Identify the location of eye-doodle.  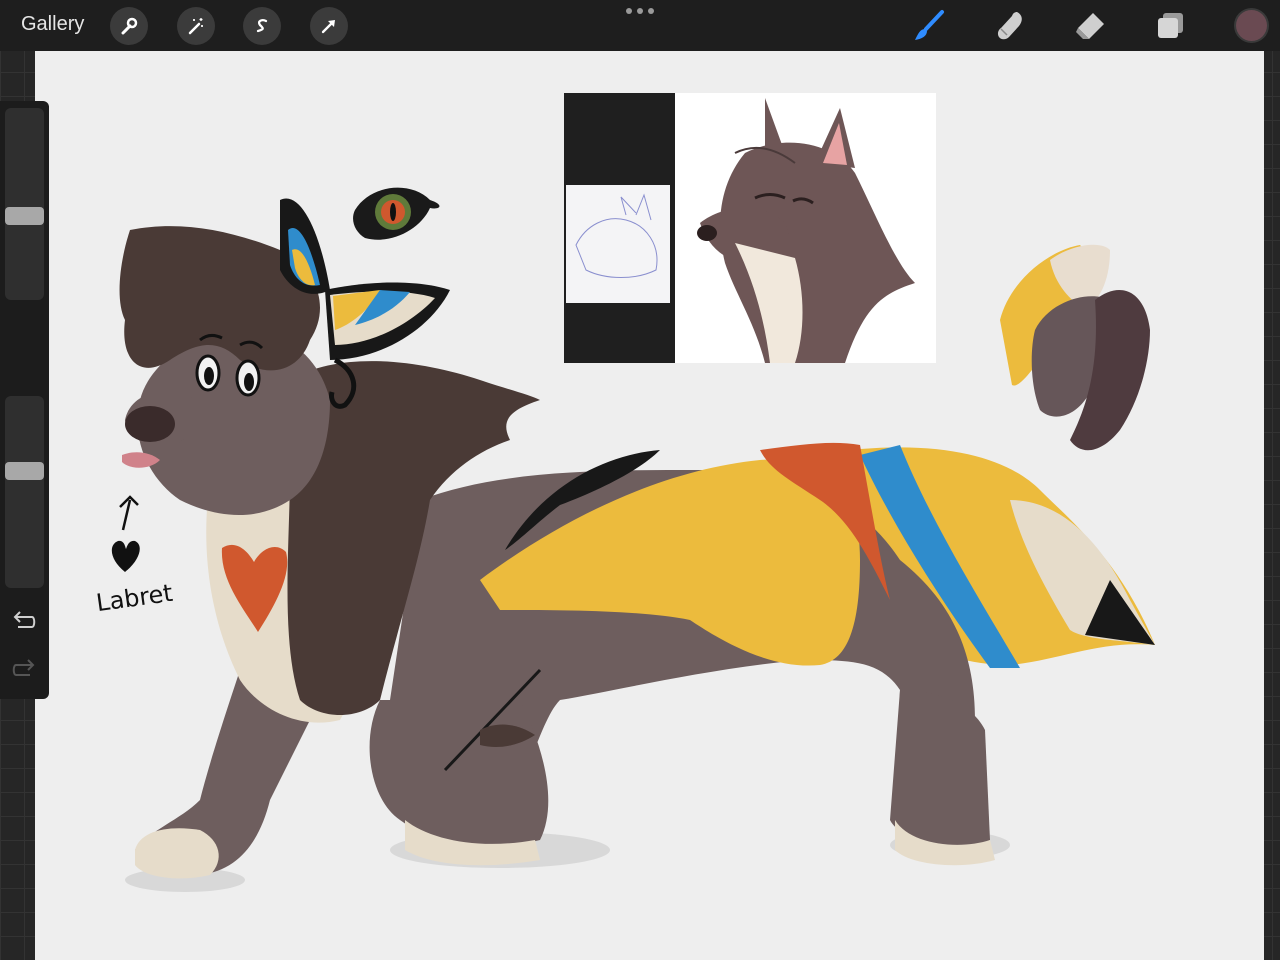
(396, 213).